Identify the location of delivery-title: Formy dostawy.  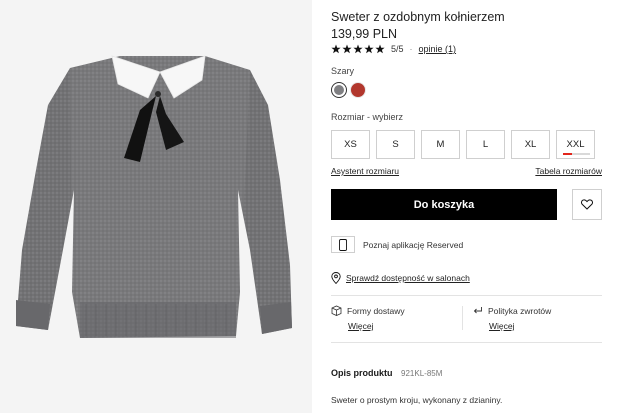
(376, 310).